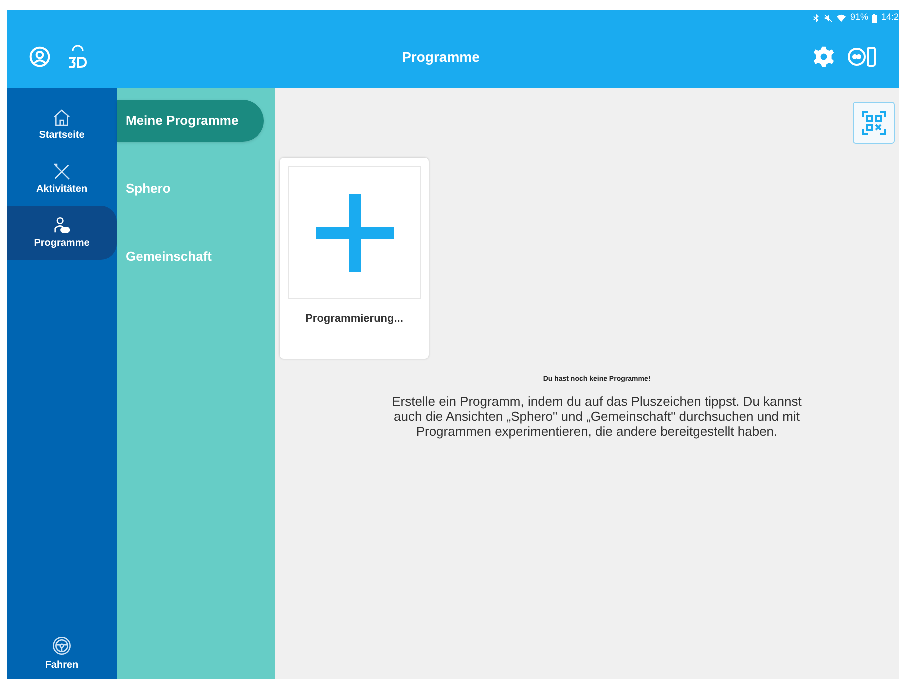 Image resolution: width=899 pixels, height=679 pixels. Describe the element at coordinates (441, 57) in the screenshot. I see `page-title: Programme` at that location.